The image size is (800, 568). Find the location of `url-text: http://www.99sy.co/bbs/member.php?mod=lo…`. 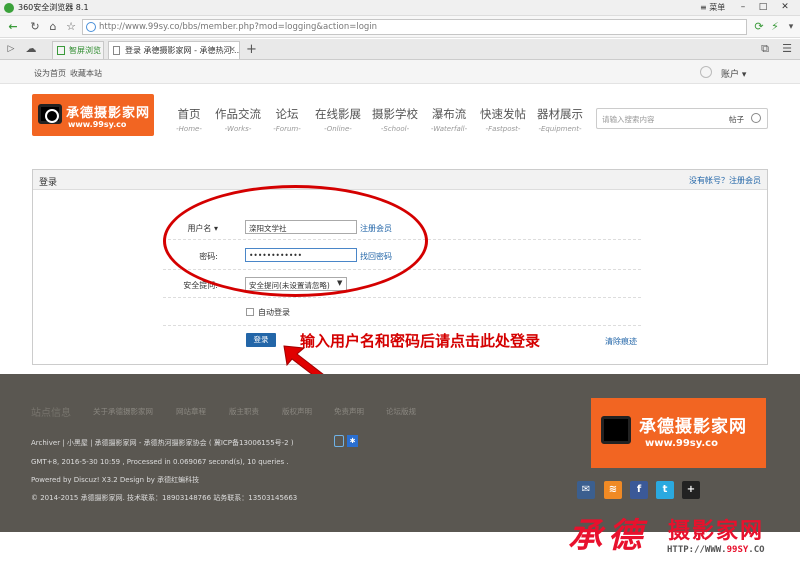

url-text: http://www.99sy.co/bbs/member.php?mod=lo… is located at coordinates (238, 27).